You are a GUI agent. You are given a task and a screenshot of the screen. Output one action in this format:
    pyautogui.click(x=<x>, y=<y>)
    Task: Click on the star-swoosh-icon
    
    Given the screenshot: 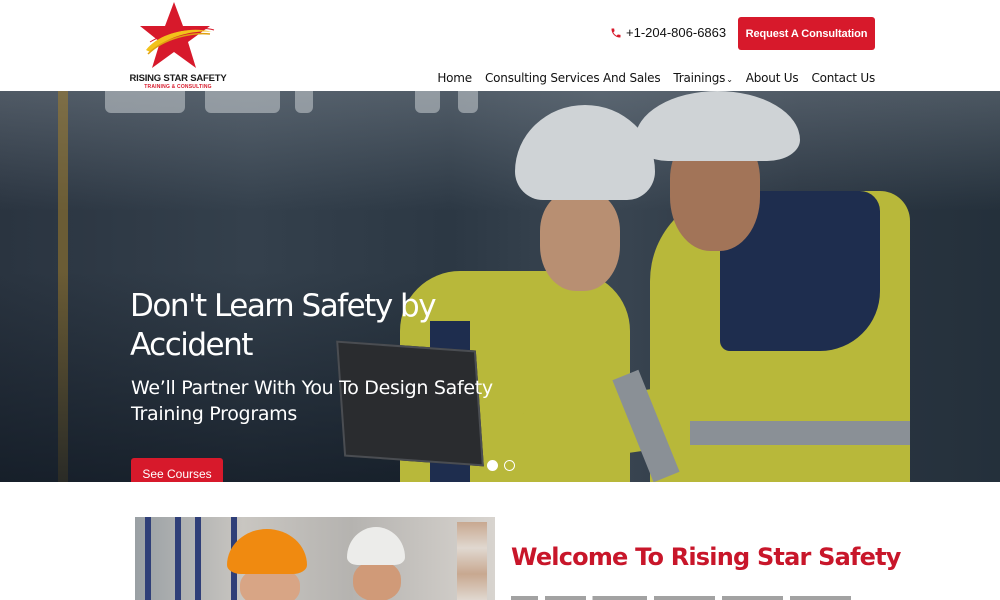 What is the action you would take?
    pyautogui.click(x=177, y=35)
    